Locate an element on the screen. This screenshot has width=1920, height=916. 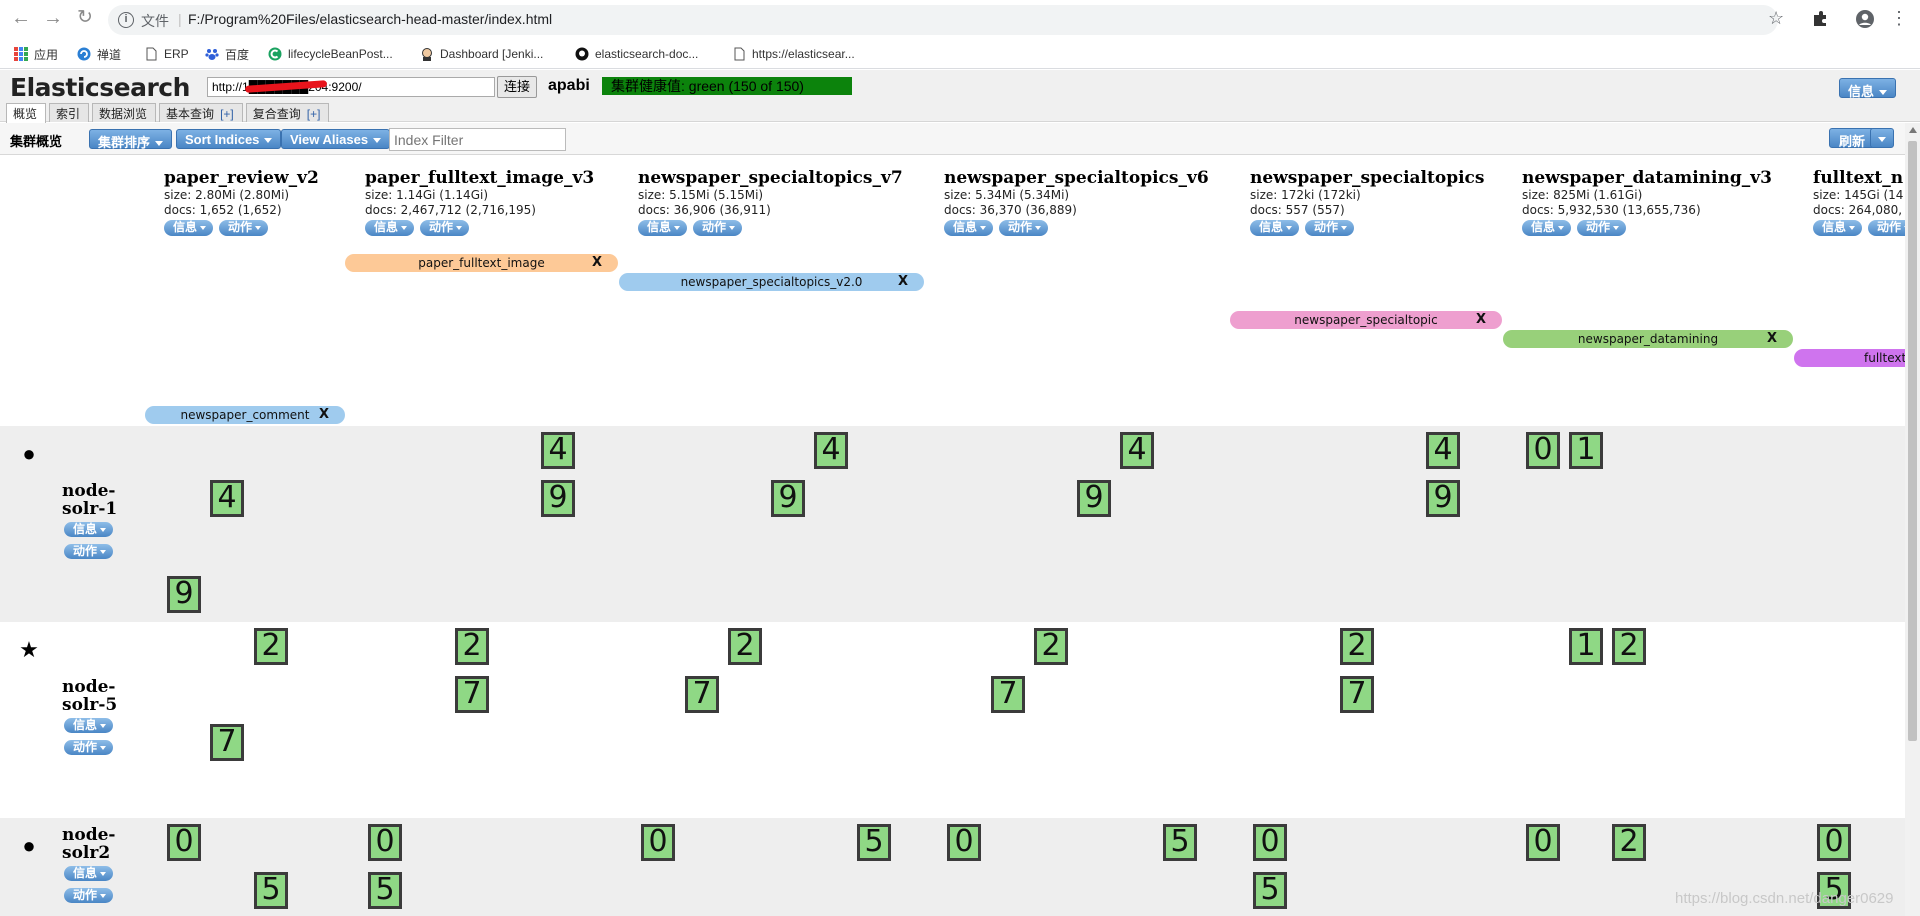
info-menu-button: 信息 is located at coordinates (1868, 88).